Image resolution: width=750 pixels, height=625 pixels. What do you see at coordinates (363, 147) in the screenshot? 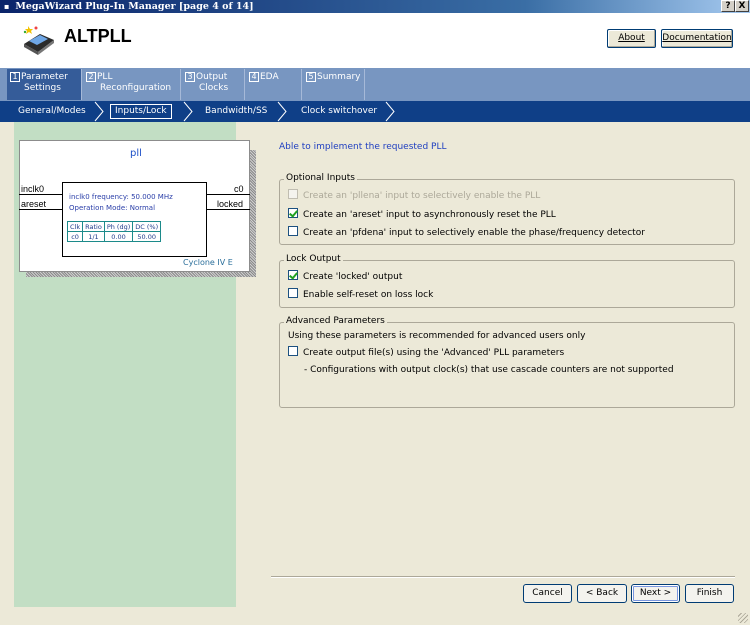
I see `status-message: Able to implement the requested PLL` at bounding box center [363, 147].